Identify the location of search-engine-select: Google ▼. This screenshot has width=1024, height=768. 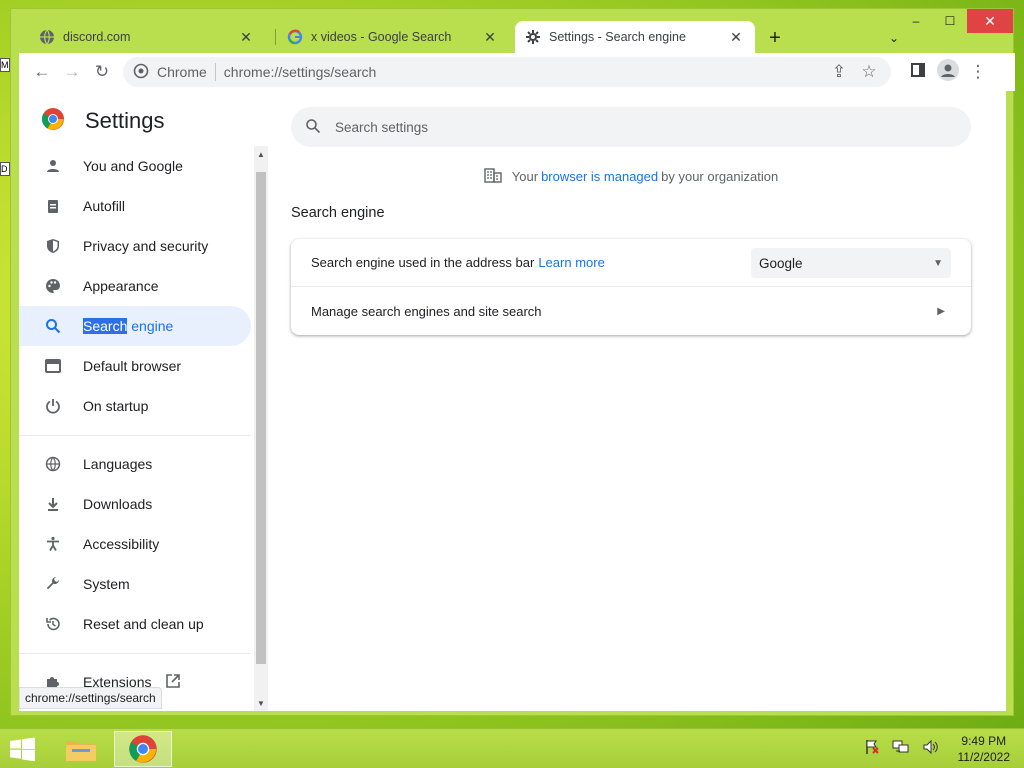
(851, 263).